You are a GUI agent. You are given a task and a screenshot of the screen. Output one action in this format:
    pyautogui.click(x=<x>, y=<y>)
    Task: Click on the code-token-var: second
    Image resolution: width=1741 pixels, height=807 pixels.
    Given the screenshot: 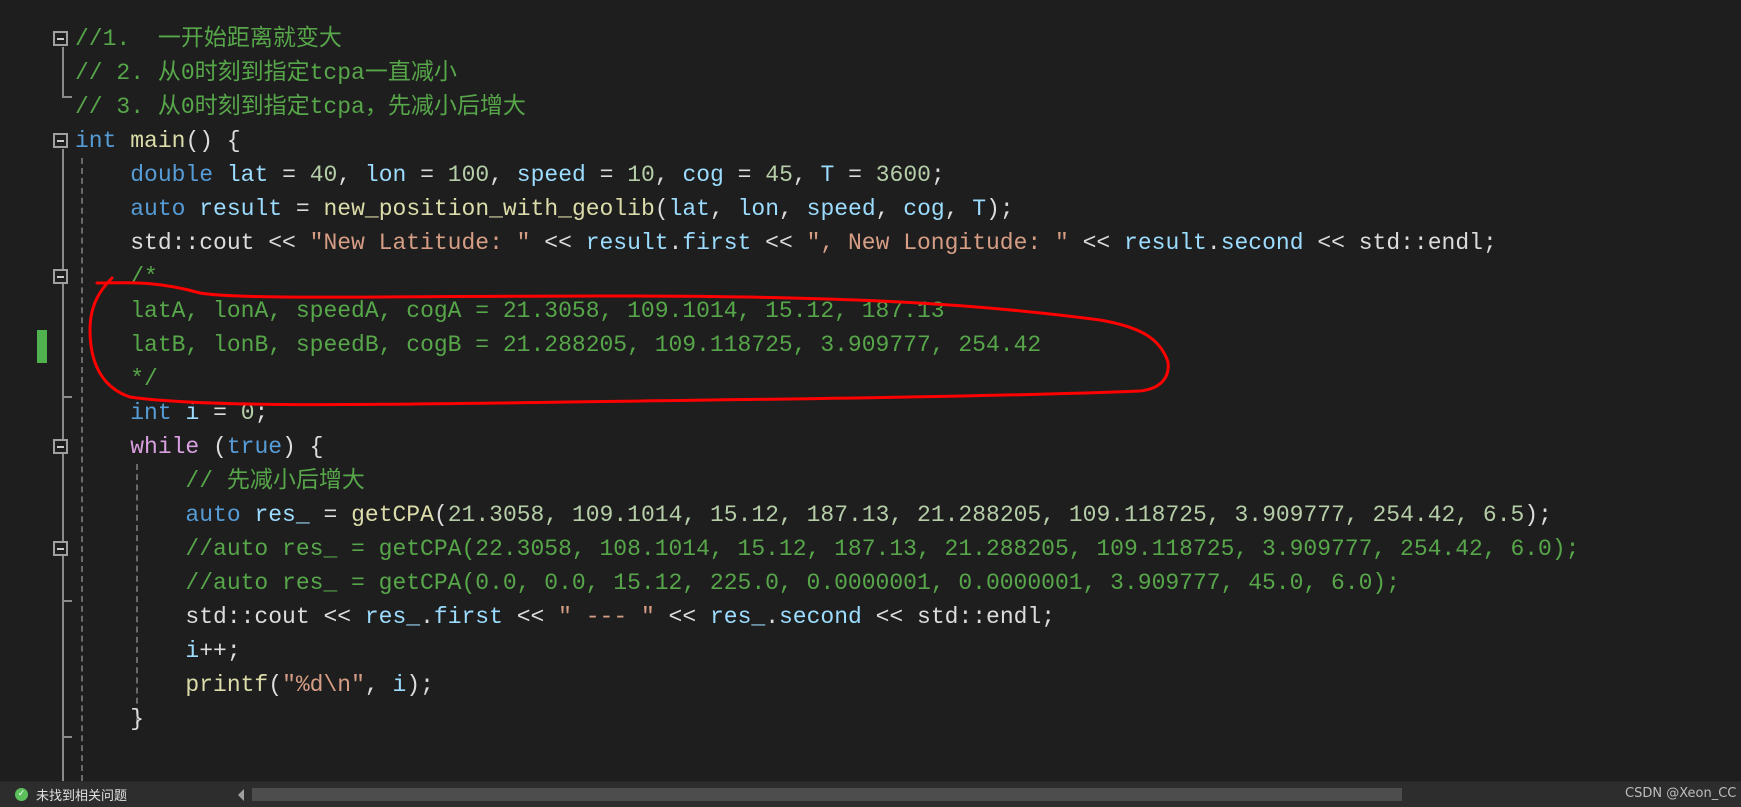 What is the action you would take?
    pyautogui.click(x=820, y=617)
    